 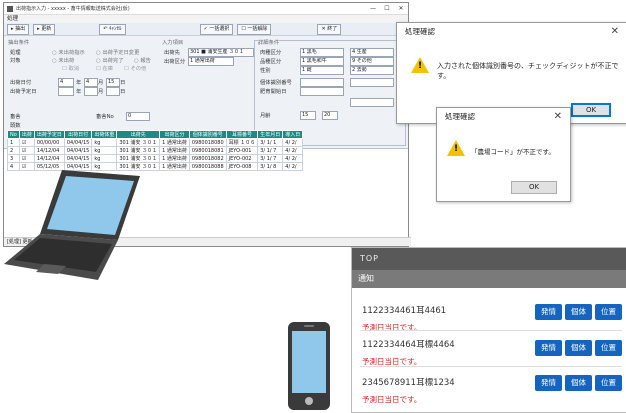 I want to click on check-cancel: ☐ 取消, so click(x=70, y=68).